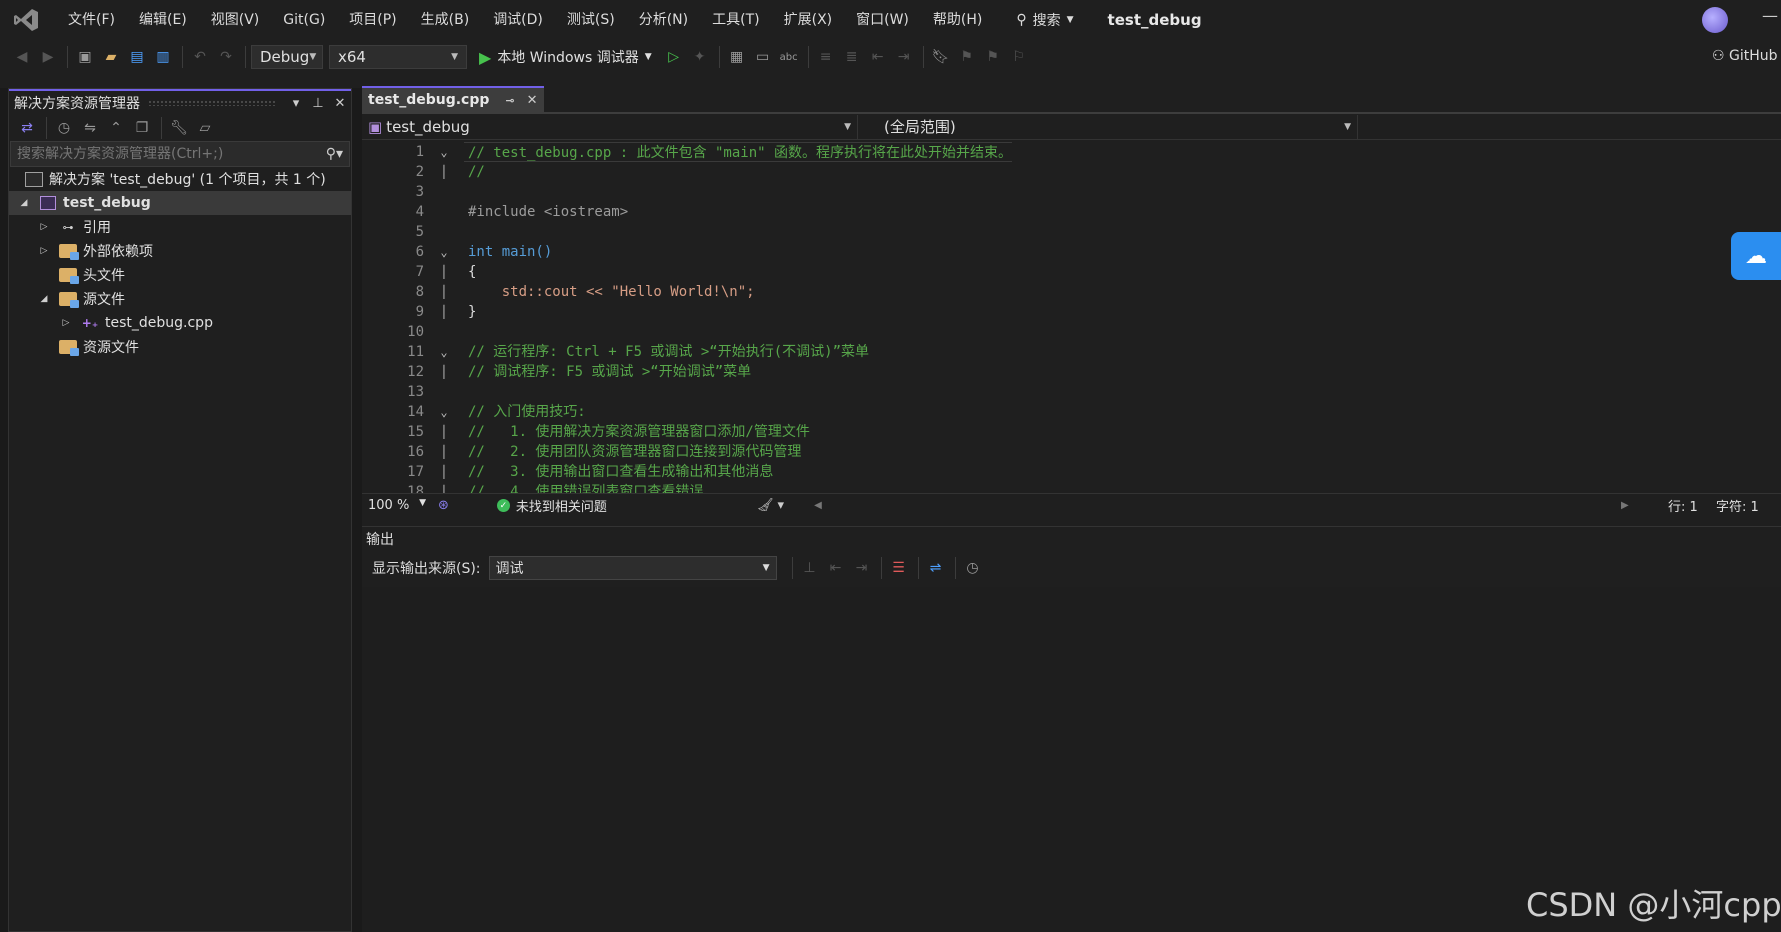 This screenshot has width=1781, height=932. I want to click on preview-selected-icon: ▱, so click(205, 128).